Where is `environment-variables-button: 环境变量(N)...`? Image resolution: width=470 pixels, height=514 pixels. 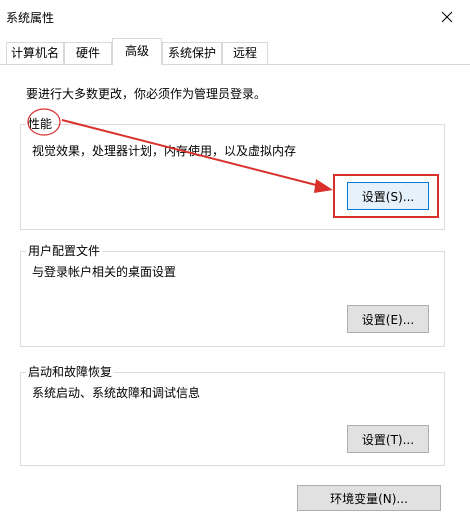
environment-variables-button: 环境变量(N)... is located at coordinates (369, 498).